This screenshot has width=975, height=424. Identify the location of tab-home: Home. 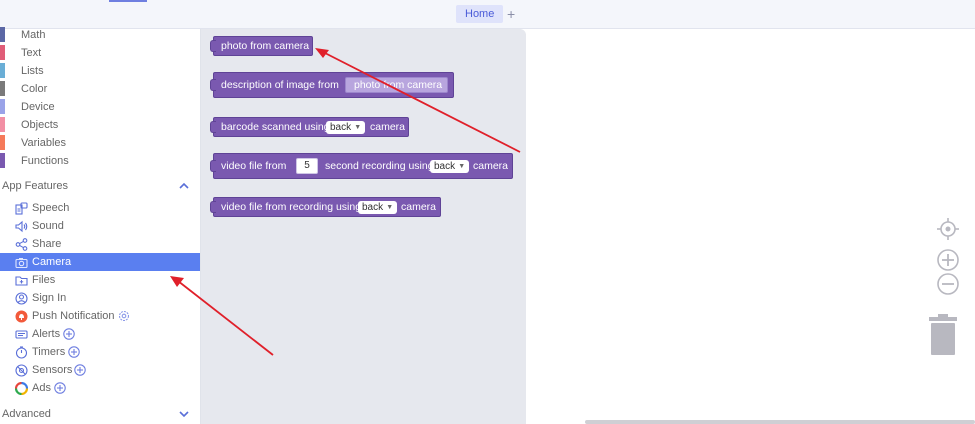
(480, 14).